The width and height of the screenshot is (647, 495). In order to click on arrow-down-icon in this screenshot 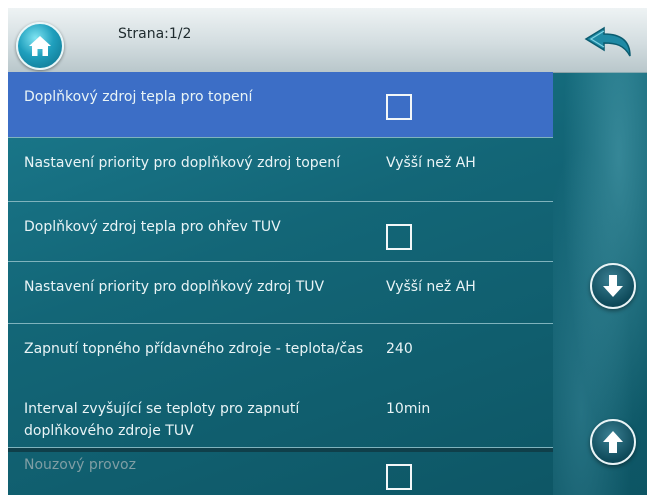, I will do `click(613, 286)`.